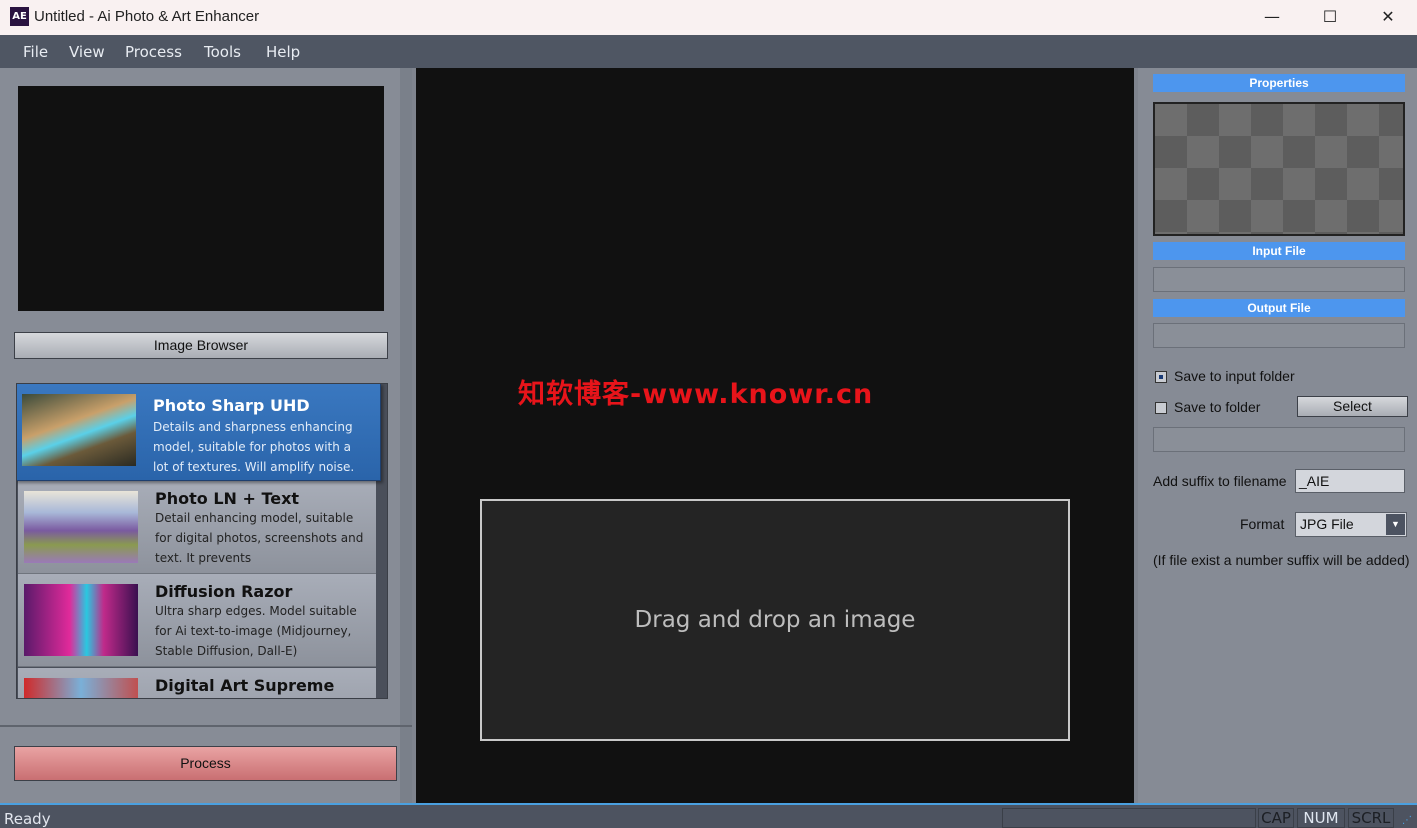 This screenshot has width=1417, height=828. I want to click on panel-splitter, so click(406, 435).